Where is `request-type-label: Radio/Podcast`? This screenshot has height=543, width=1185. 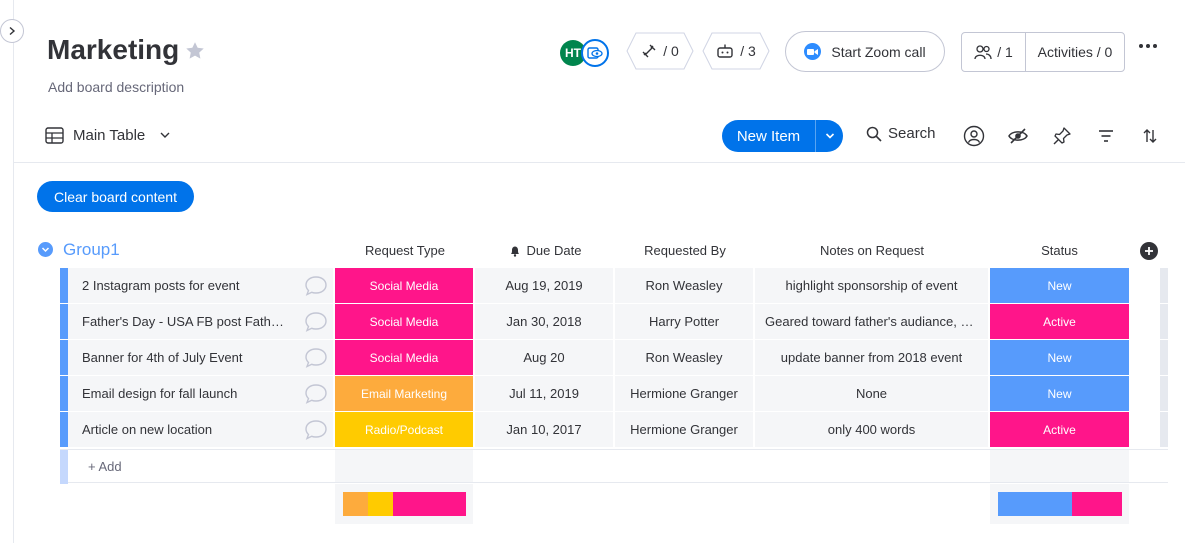 request-type-label: Radio/Podcast is located at coordinates (404, 429).